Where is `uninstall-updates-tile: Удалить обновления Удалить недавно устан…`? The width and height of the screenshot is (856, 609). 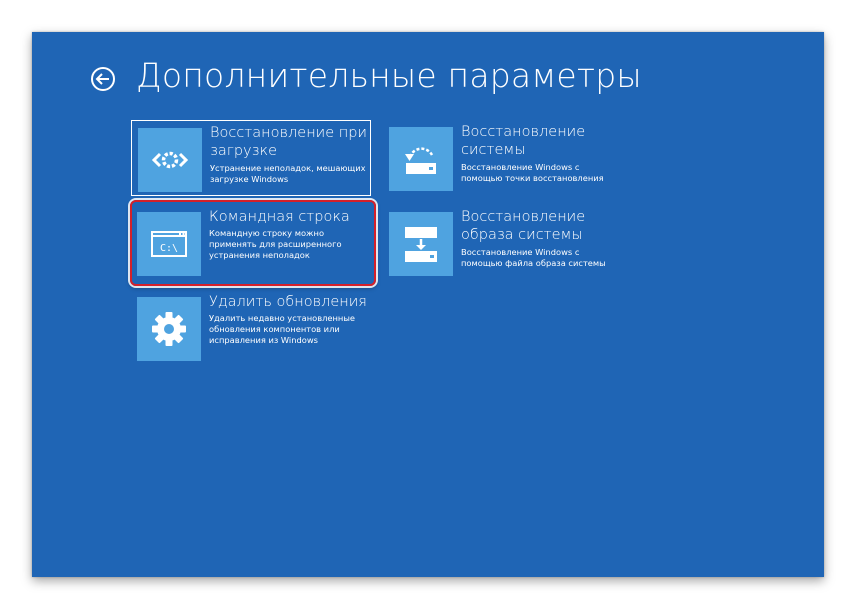 uninstall-updates-tile: Удалить обновления Удалить недавно устан… is located at coordinates (251, 328).